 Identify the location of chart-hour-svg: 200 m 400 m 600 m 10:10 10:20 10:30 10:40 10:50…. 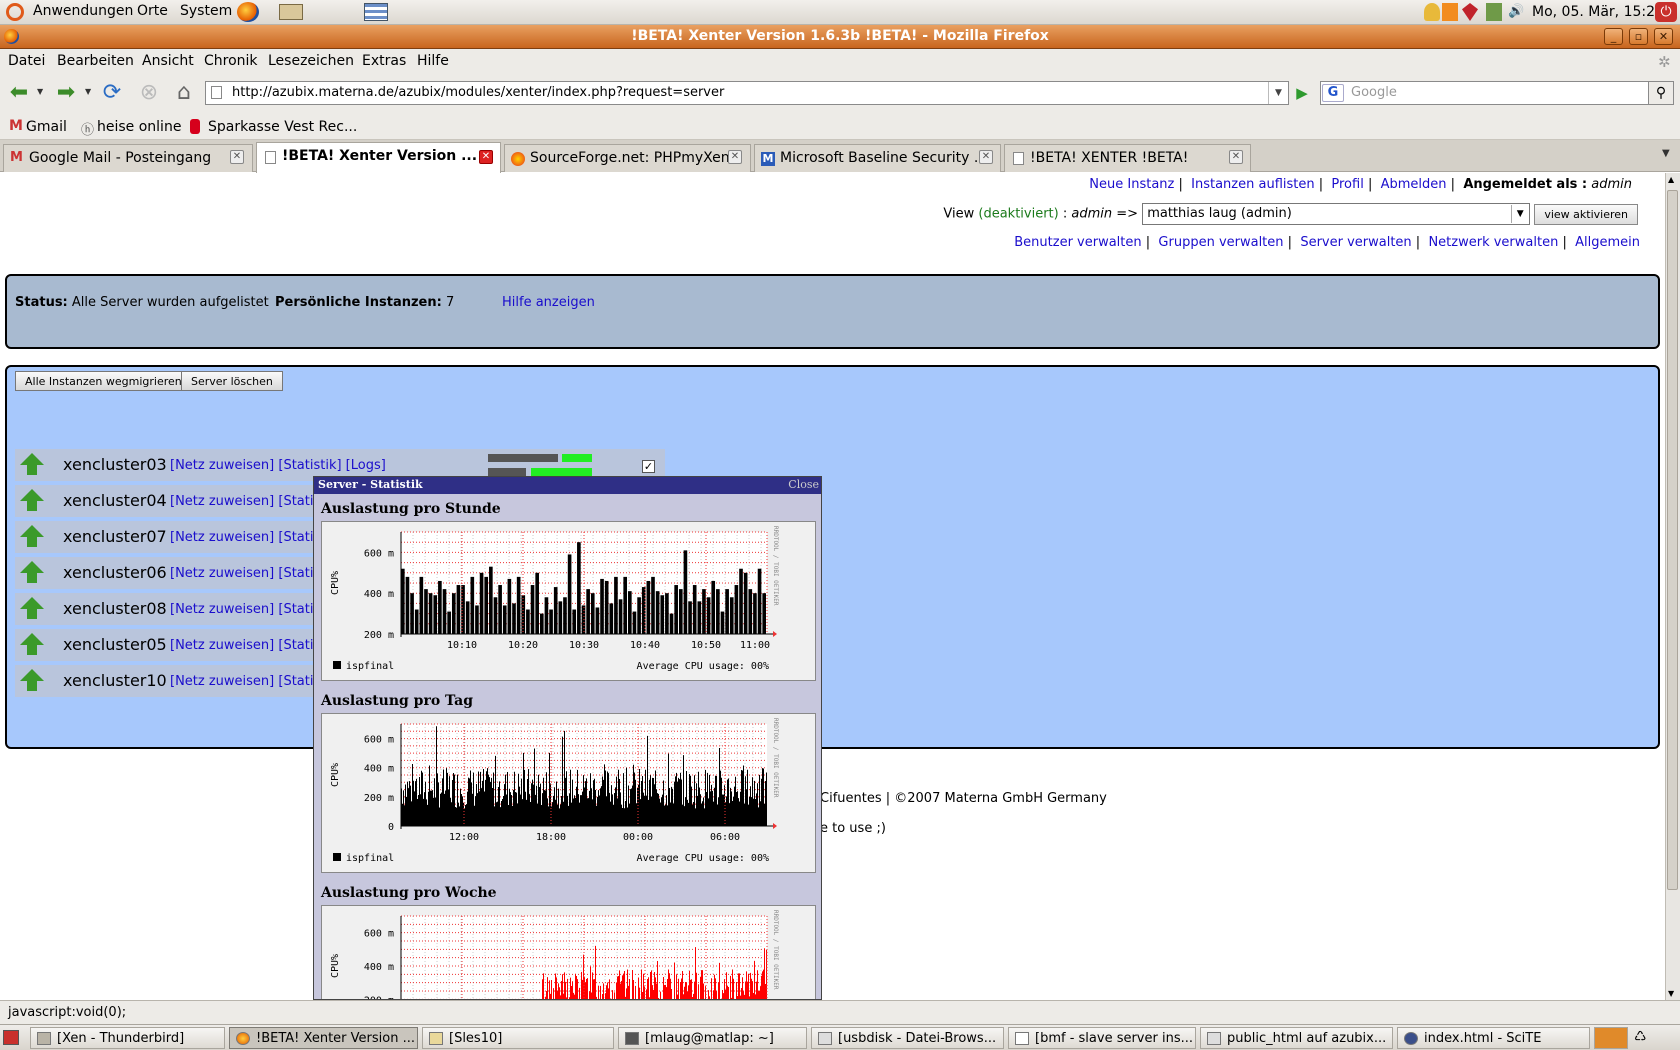
(554, 599).